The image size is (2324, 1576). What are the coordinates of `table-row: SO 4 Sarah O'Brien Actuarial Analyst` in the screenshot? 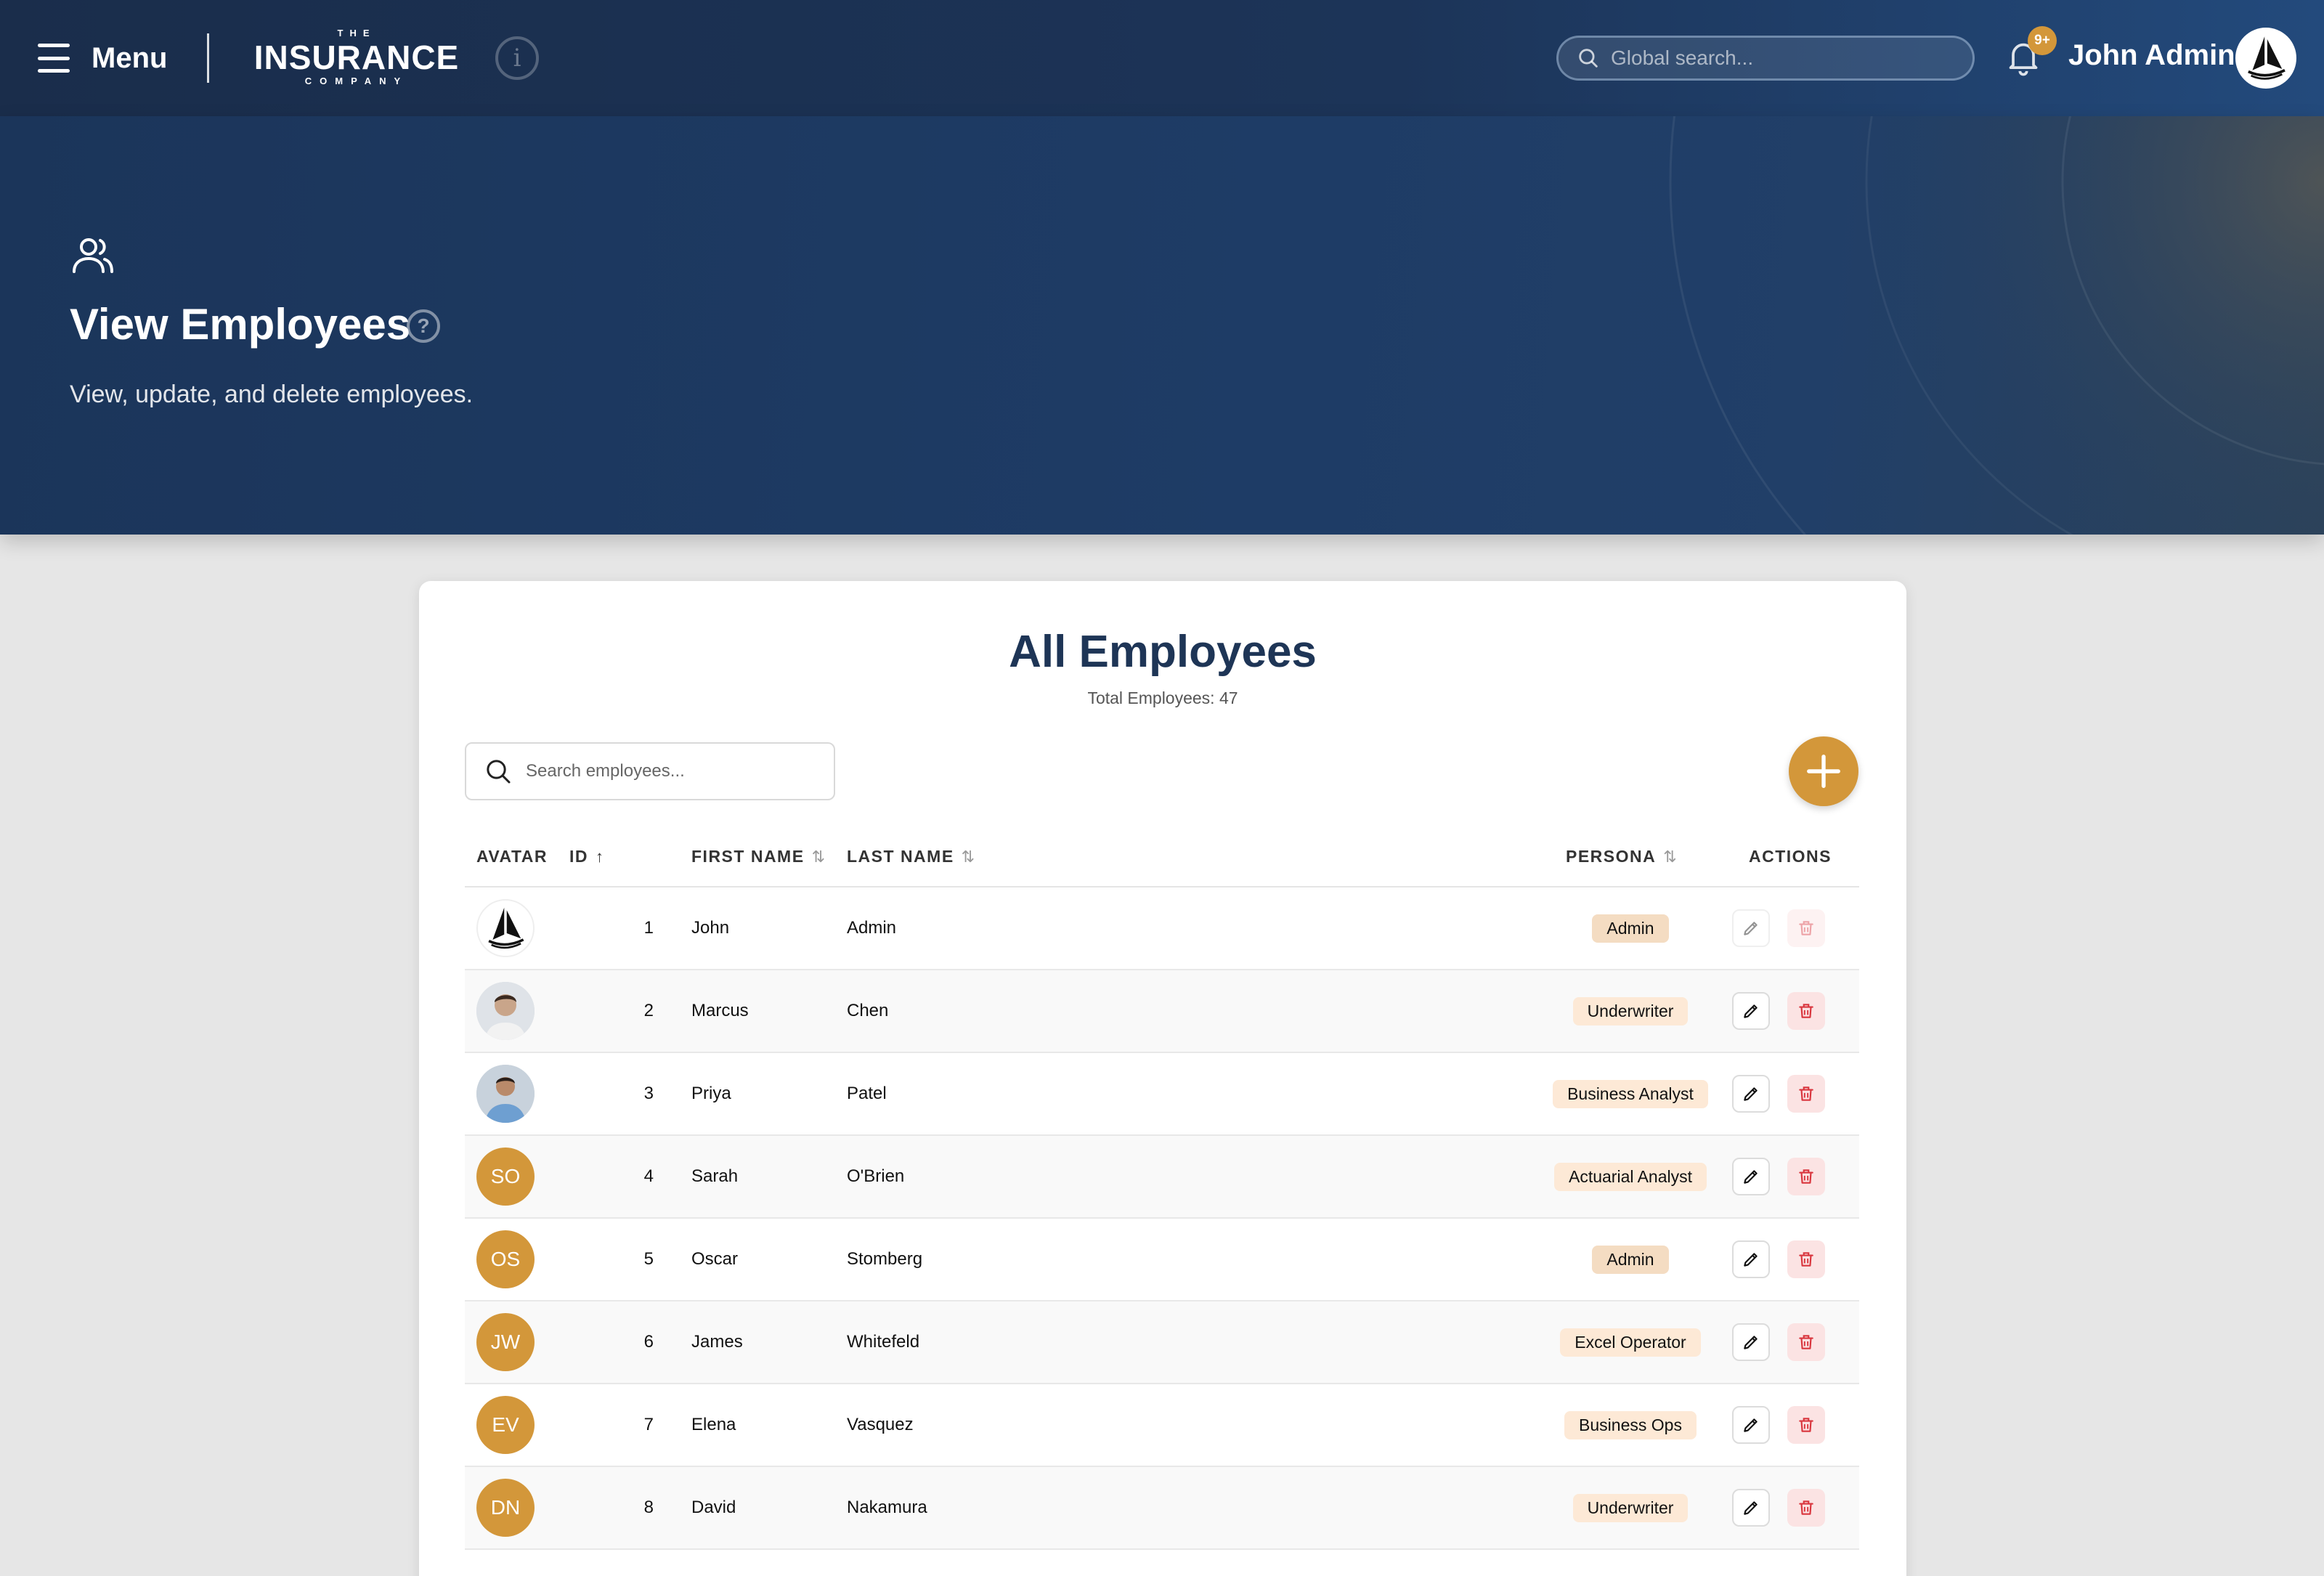 It's located at (1162, 1177).